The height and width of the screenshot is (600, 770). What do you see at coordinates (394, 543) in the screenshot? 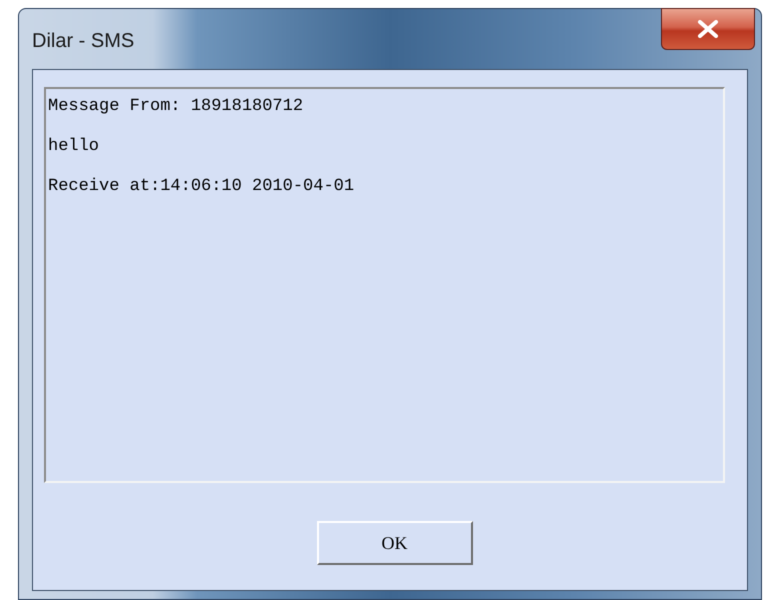
I see `ok-button: OK` at bounding box center [394, 543].